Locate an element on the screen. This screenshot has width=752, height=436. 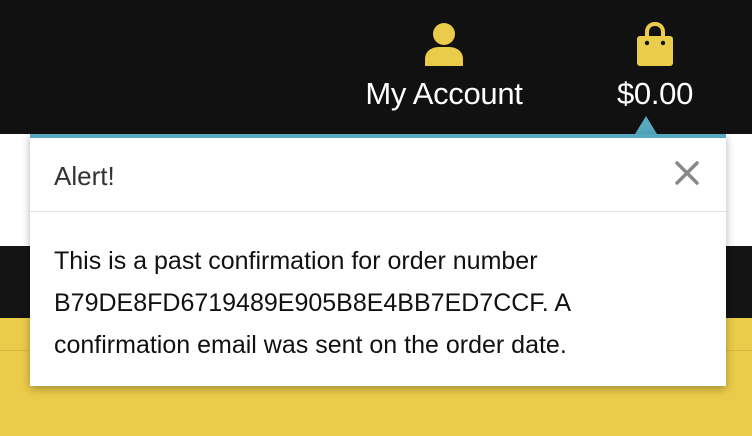
alert-message-line: B79DE8FD6719489E905B8E4BB7ED7CCF. A is located at coordinates (312, 303).